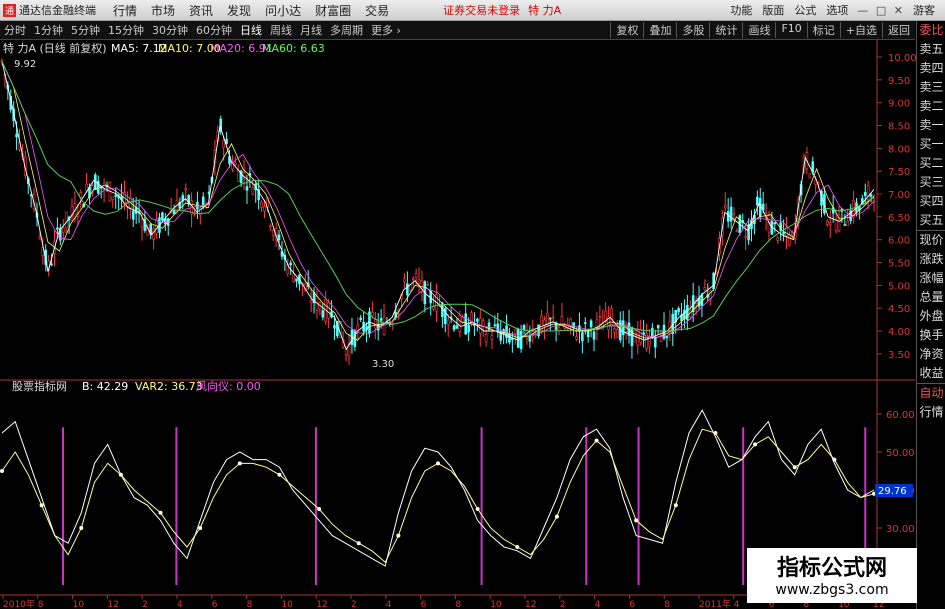  I want to click on price-tick-label: 4.50, so click(899, 309).